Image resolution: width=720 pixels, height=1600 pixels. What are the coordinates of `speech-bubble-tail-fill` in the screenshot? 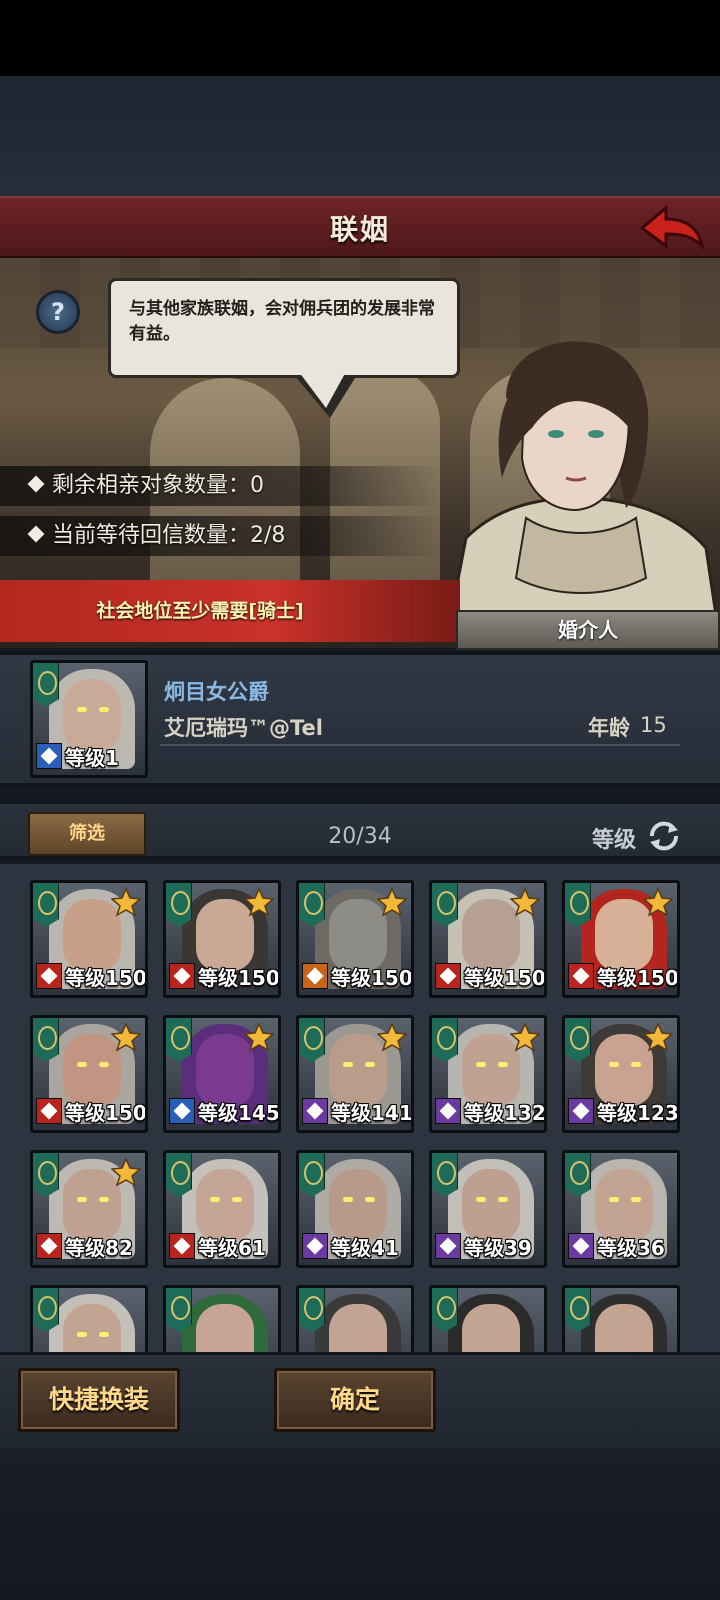 It's located at (322, 388).